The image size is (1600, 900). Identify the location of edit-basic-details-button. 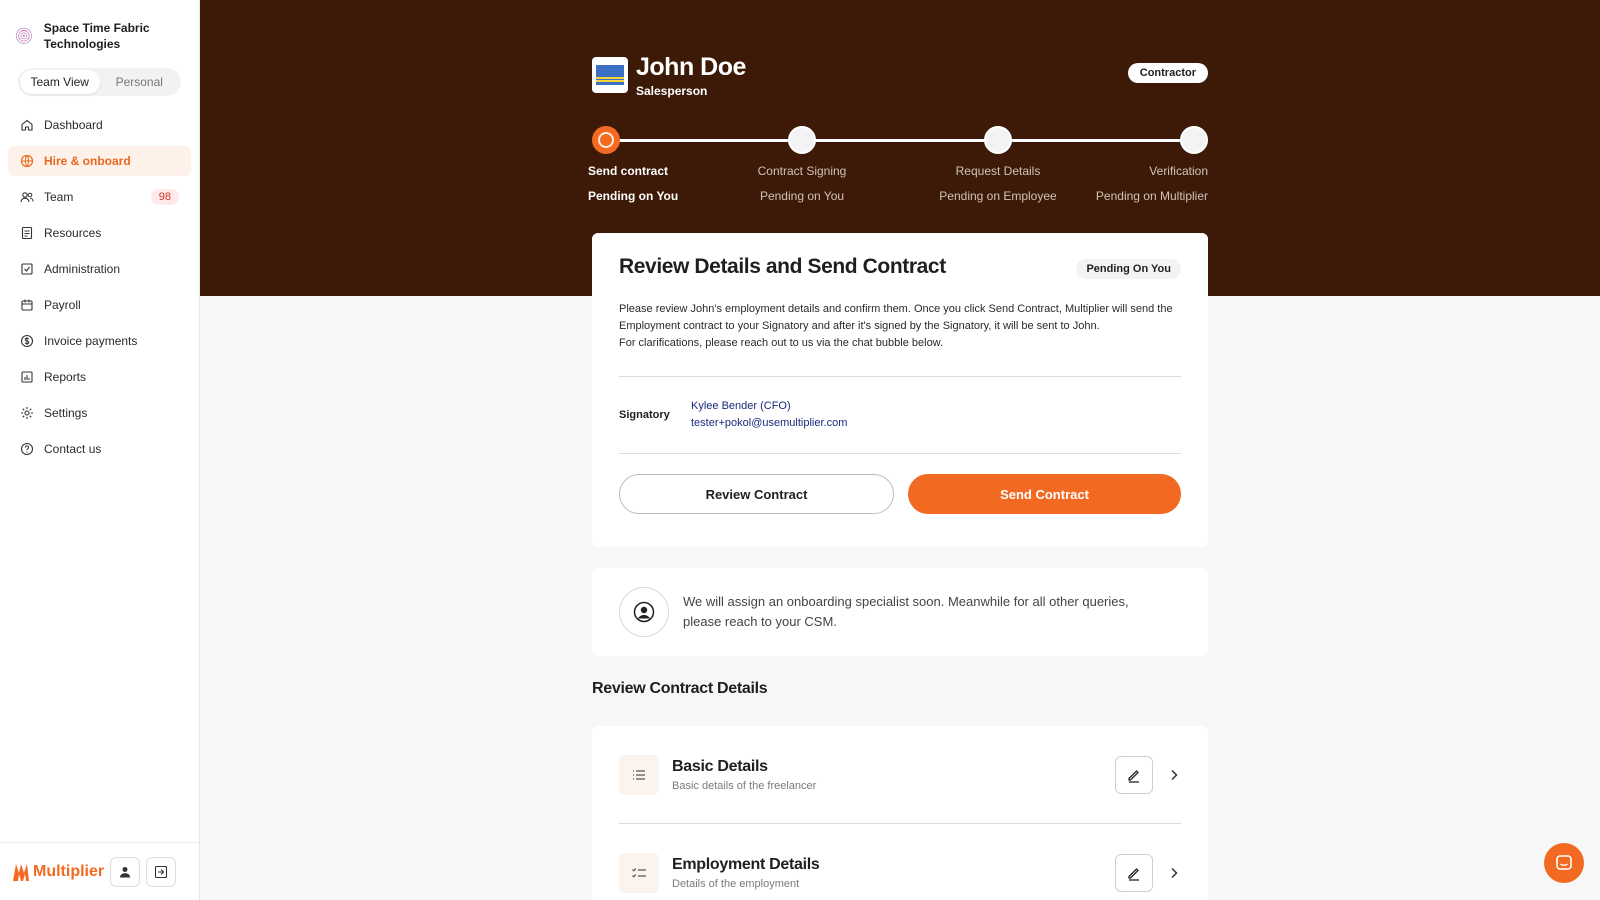
(1134, 774).